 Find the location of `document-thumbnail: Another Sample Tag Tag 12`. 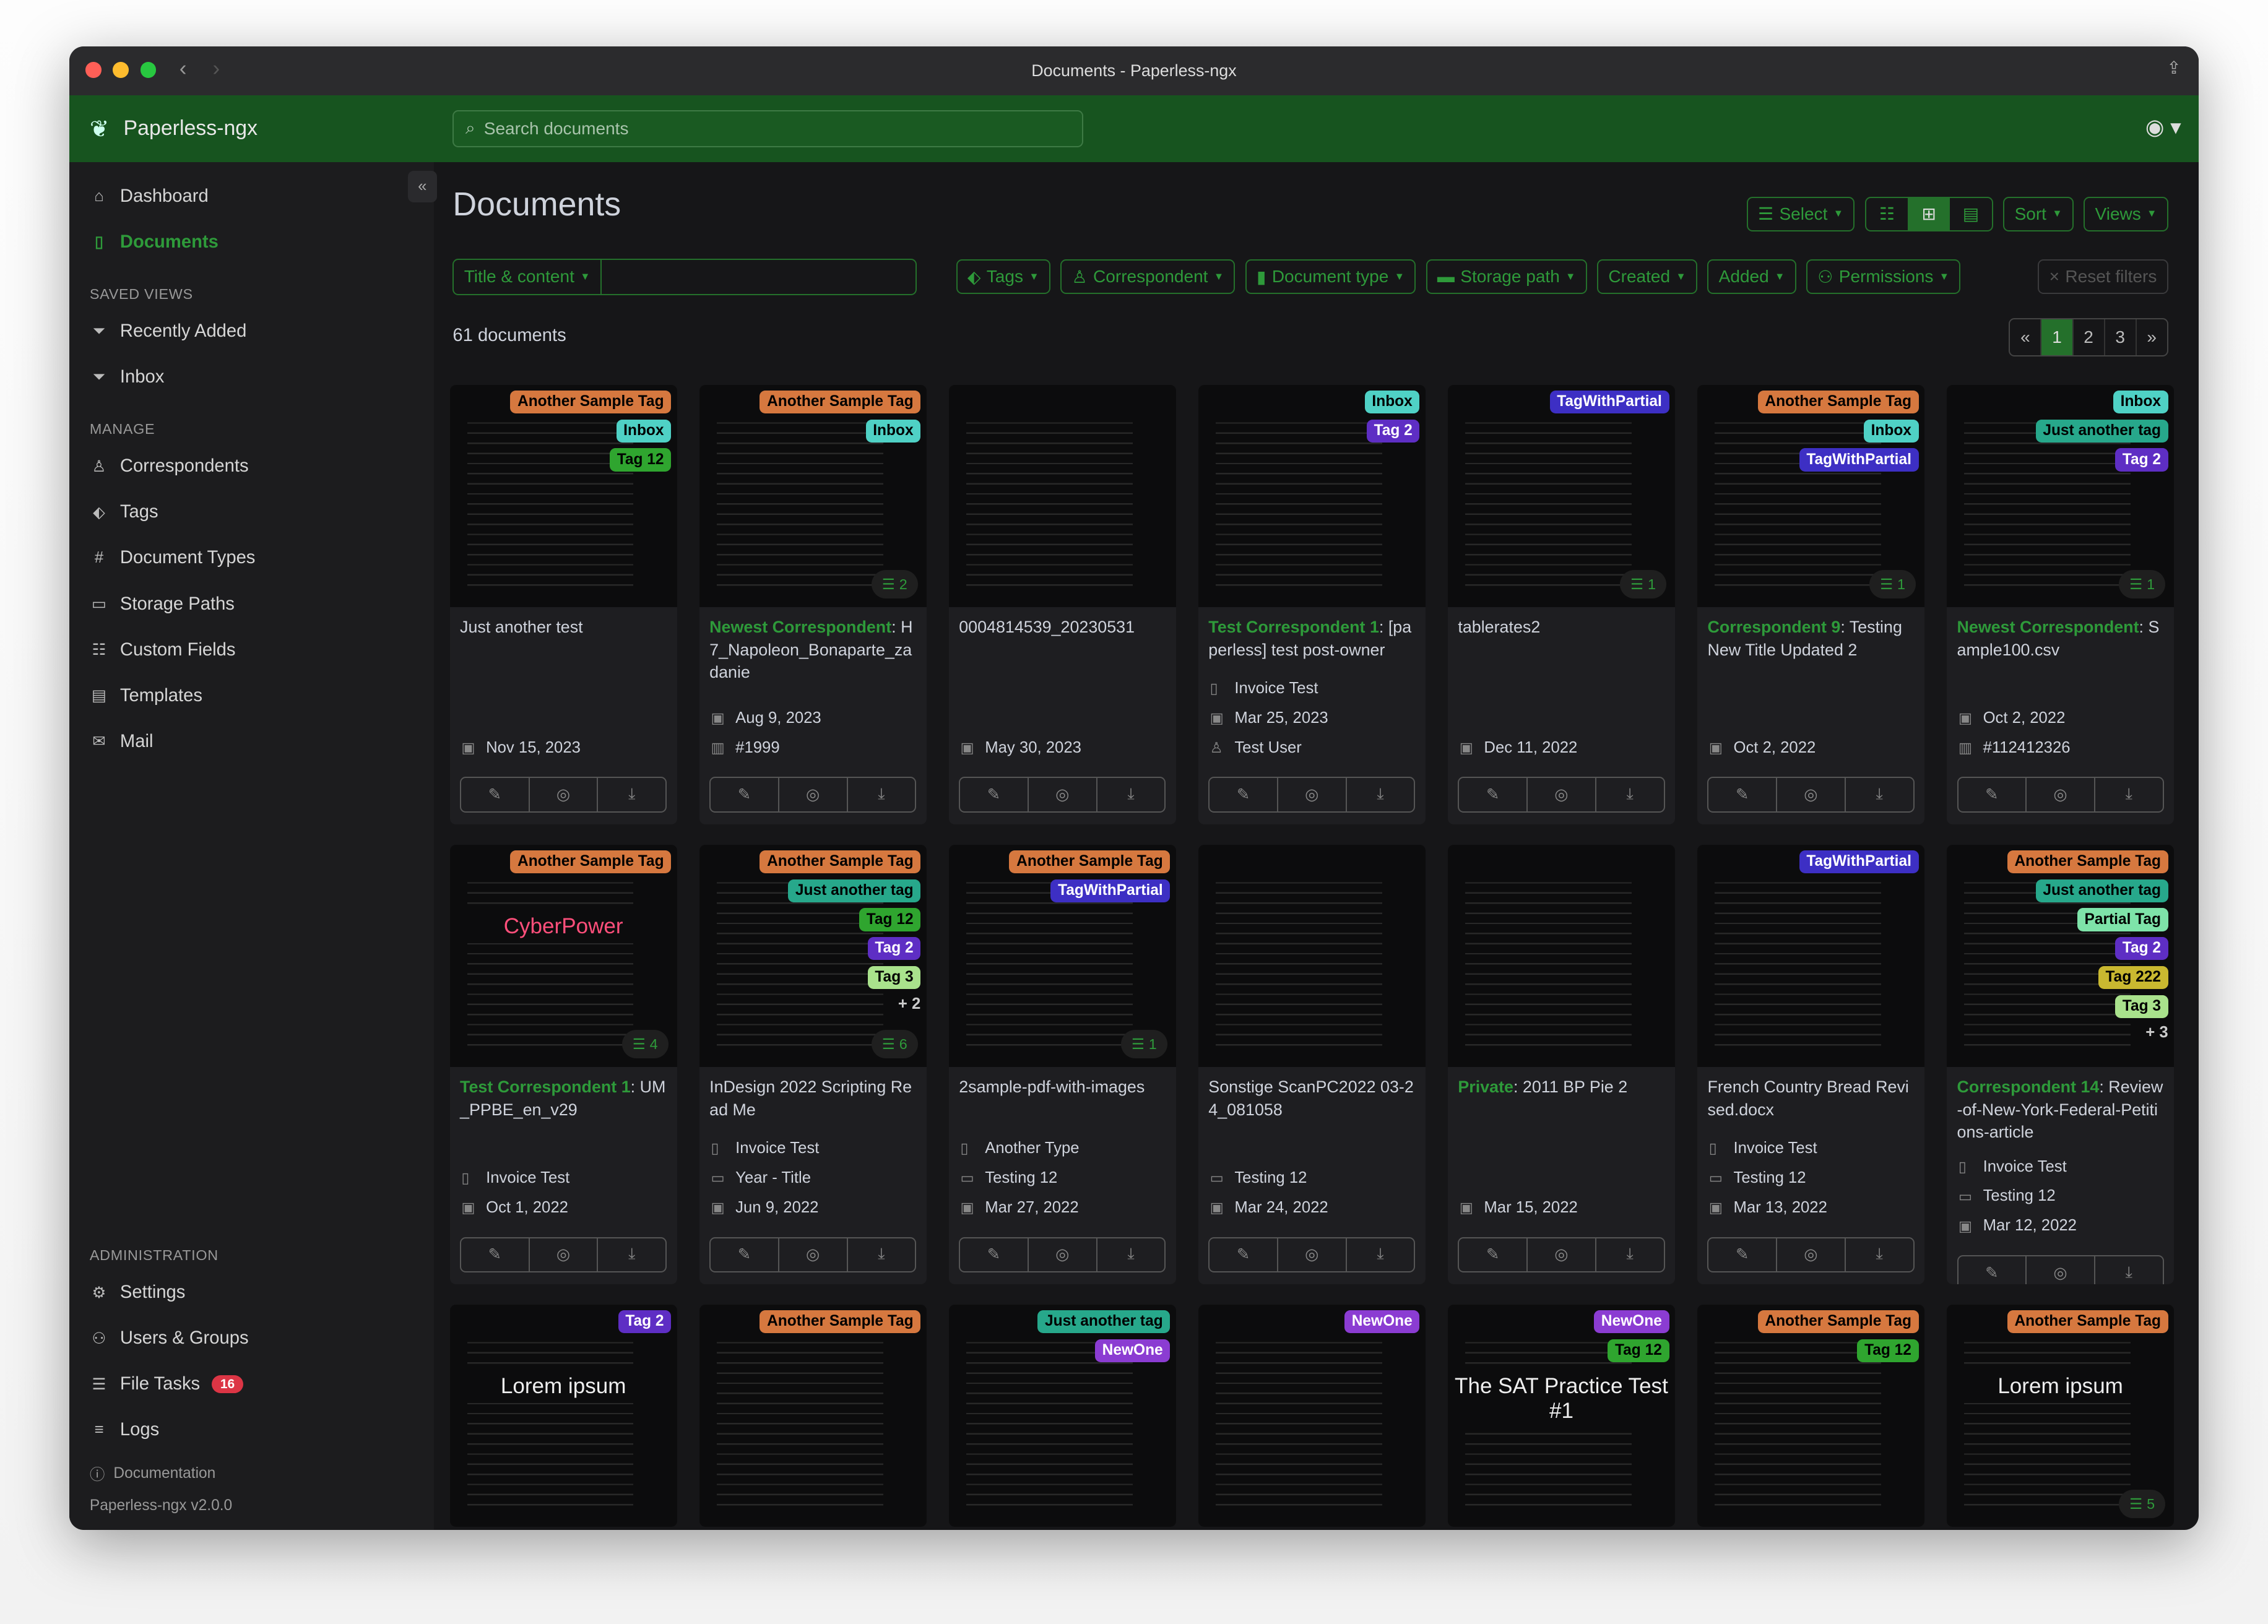

document-thumbnail: Another Sample Tag Tag 12 is located at coordinates (1810, 1415).